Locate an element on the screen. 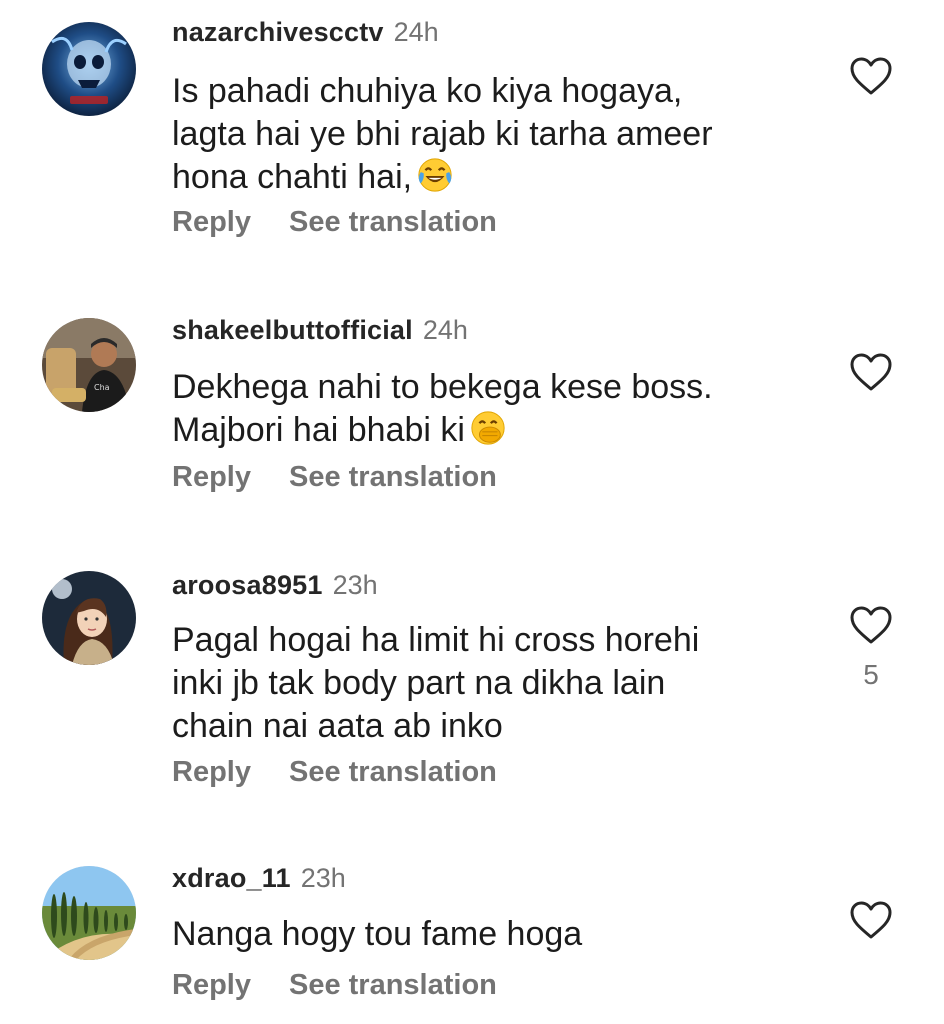  username: nazarchivescctv is located at coordinates (278, 32).